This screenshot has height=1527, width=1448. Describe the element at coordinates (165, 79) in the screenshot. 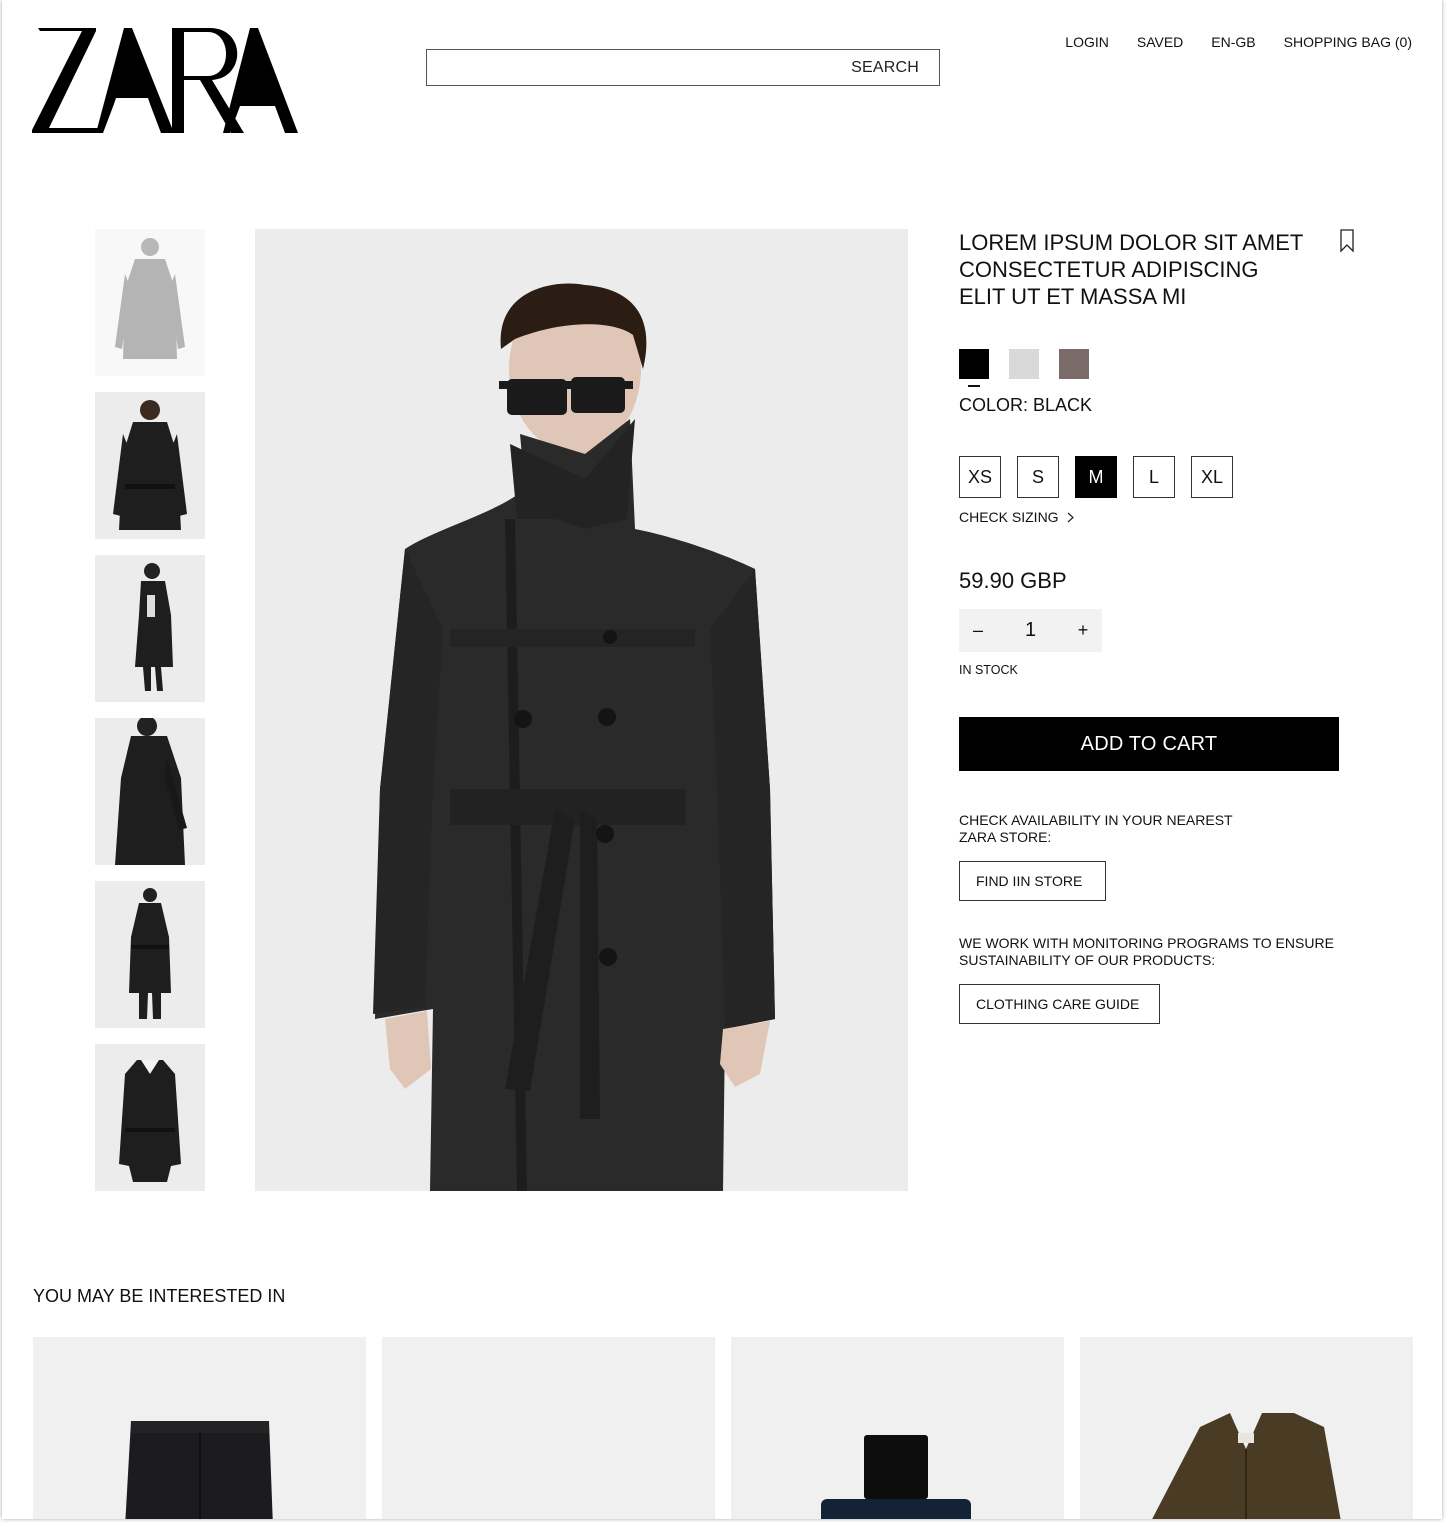

I see `zara-logo` at that location.